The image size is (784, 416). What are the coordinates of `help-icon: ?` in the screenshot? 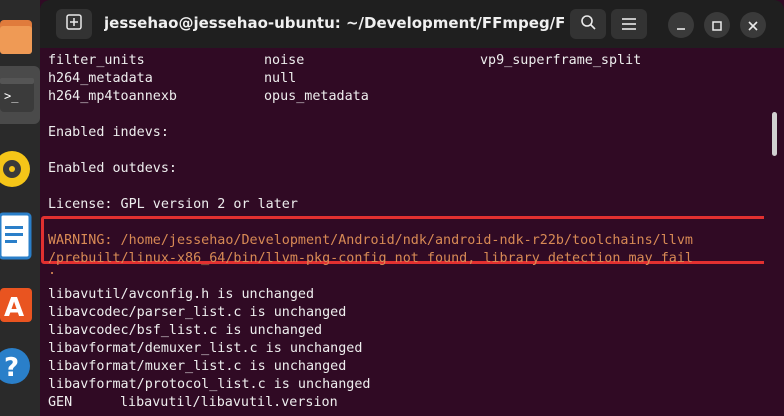 It's located at (20, 366).